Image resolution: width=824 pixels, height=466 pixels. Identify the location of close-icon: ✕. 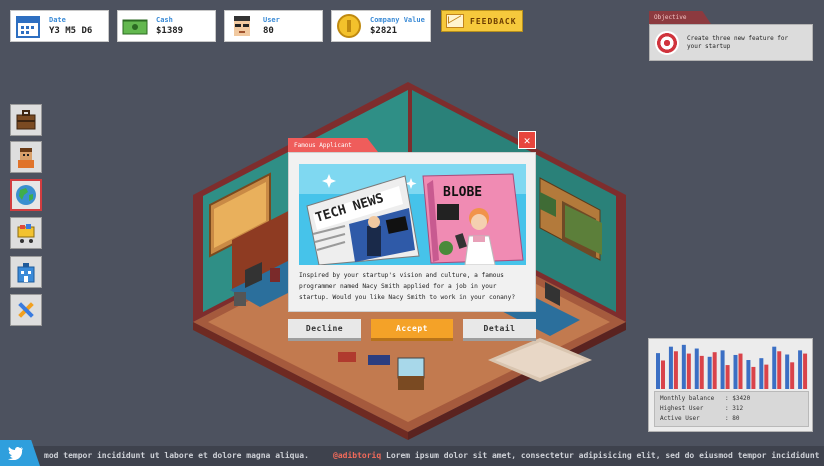
(527, 140).